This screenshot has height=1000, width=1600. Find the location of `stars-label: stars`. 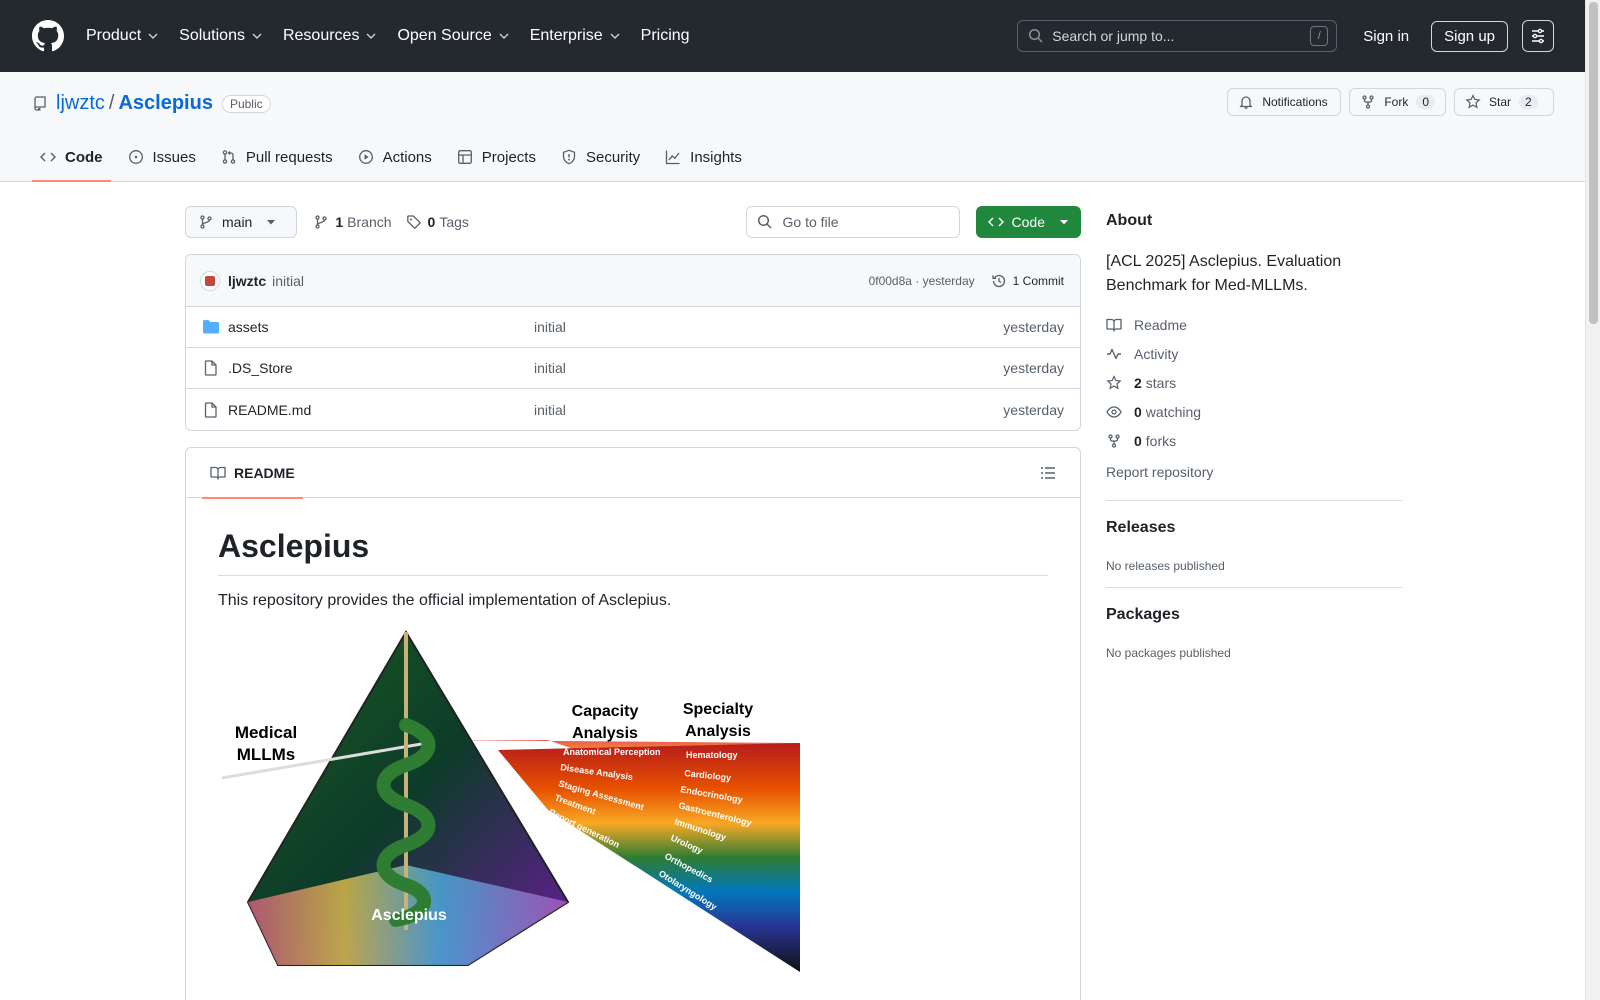

stars-label: stars is located at coordinates (1161, 382).